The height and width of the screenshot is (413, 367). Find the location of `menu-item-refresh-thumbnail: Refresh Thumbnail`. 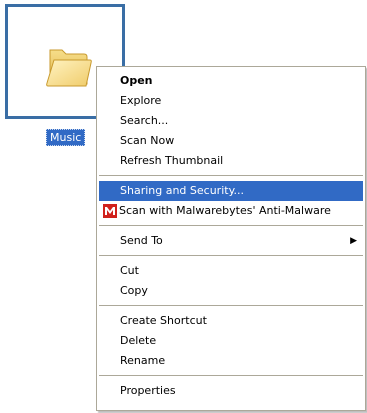

menu-item-refresh-thumbnail: Refresh Thumbnail is located at coordinates (231, 161).